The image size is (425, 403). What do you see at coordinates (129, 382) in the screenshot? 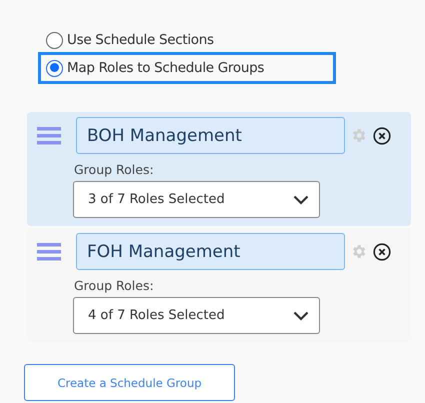
I see `create-group-button: Create a Schedule Group` at bounding box center [129, 382].